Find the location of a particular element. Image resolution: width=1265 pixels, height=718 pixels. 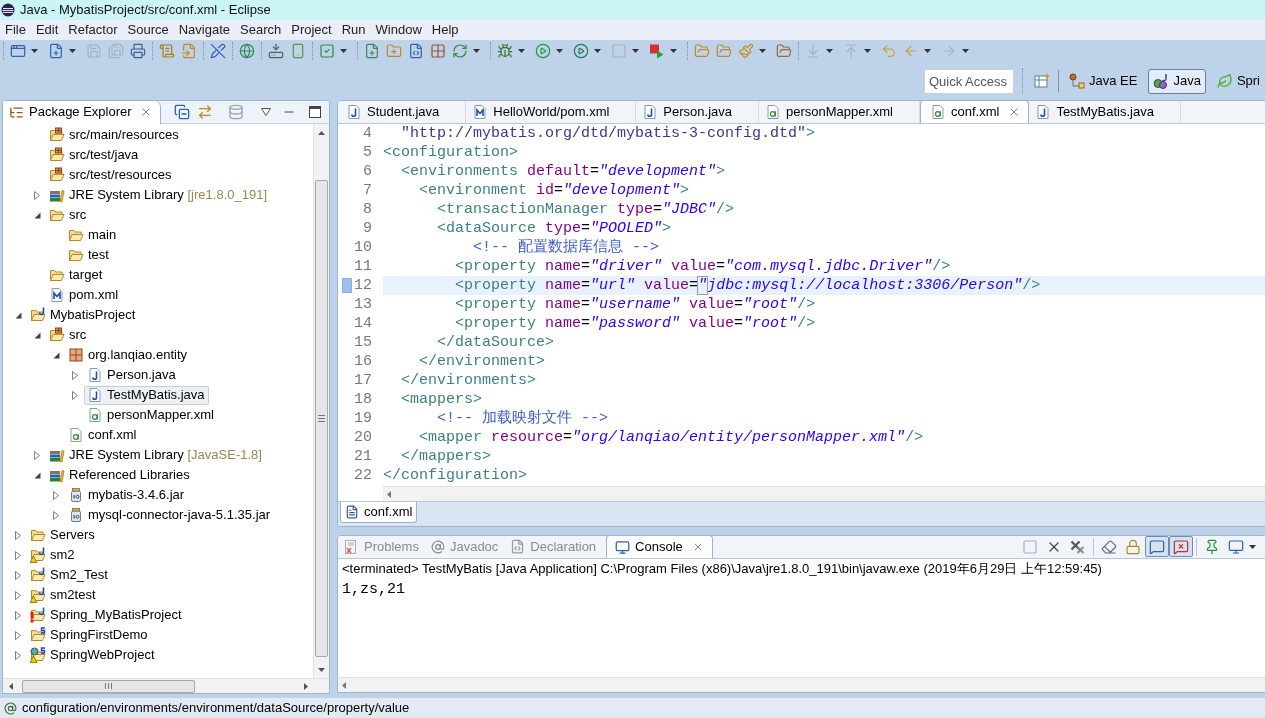

tree-item: mybatis-3.4.6.jar is located at coordinates (127, 495).